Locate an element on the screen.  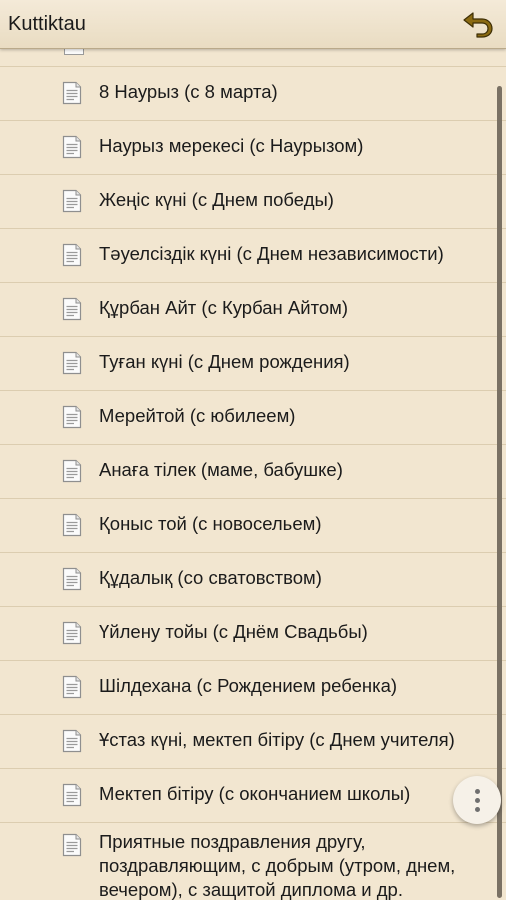
list-item: Құдалық (со сватовством) is located at coordinates (253, 580).